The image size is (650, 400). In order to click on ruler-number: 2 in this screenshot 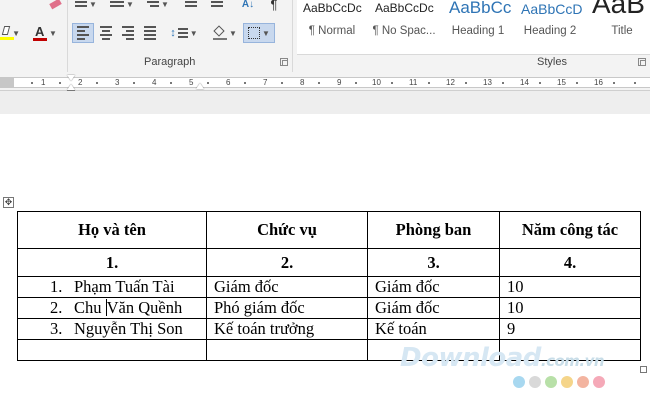, I will do `click(80, 82)`.